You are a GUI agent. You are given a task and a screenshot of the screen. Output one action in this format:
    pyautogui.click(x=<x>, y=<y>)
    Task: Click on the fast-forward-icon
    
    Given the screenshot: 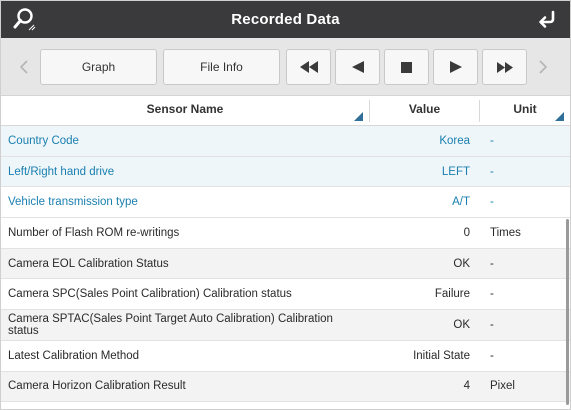 What is the action you would take?
    pyautogui.click(x=504, y=67)
    